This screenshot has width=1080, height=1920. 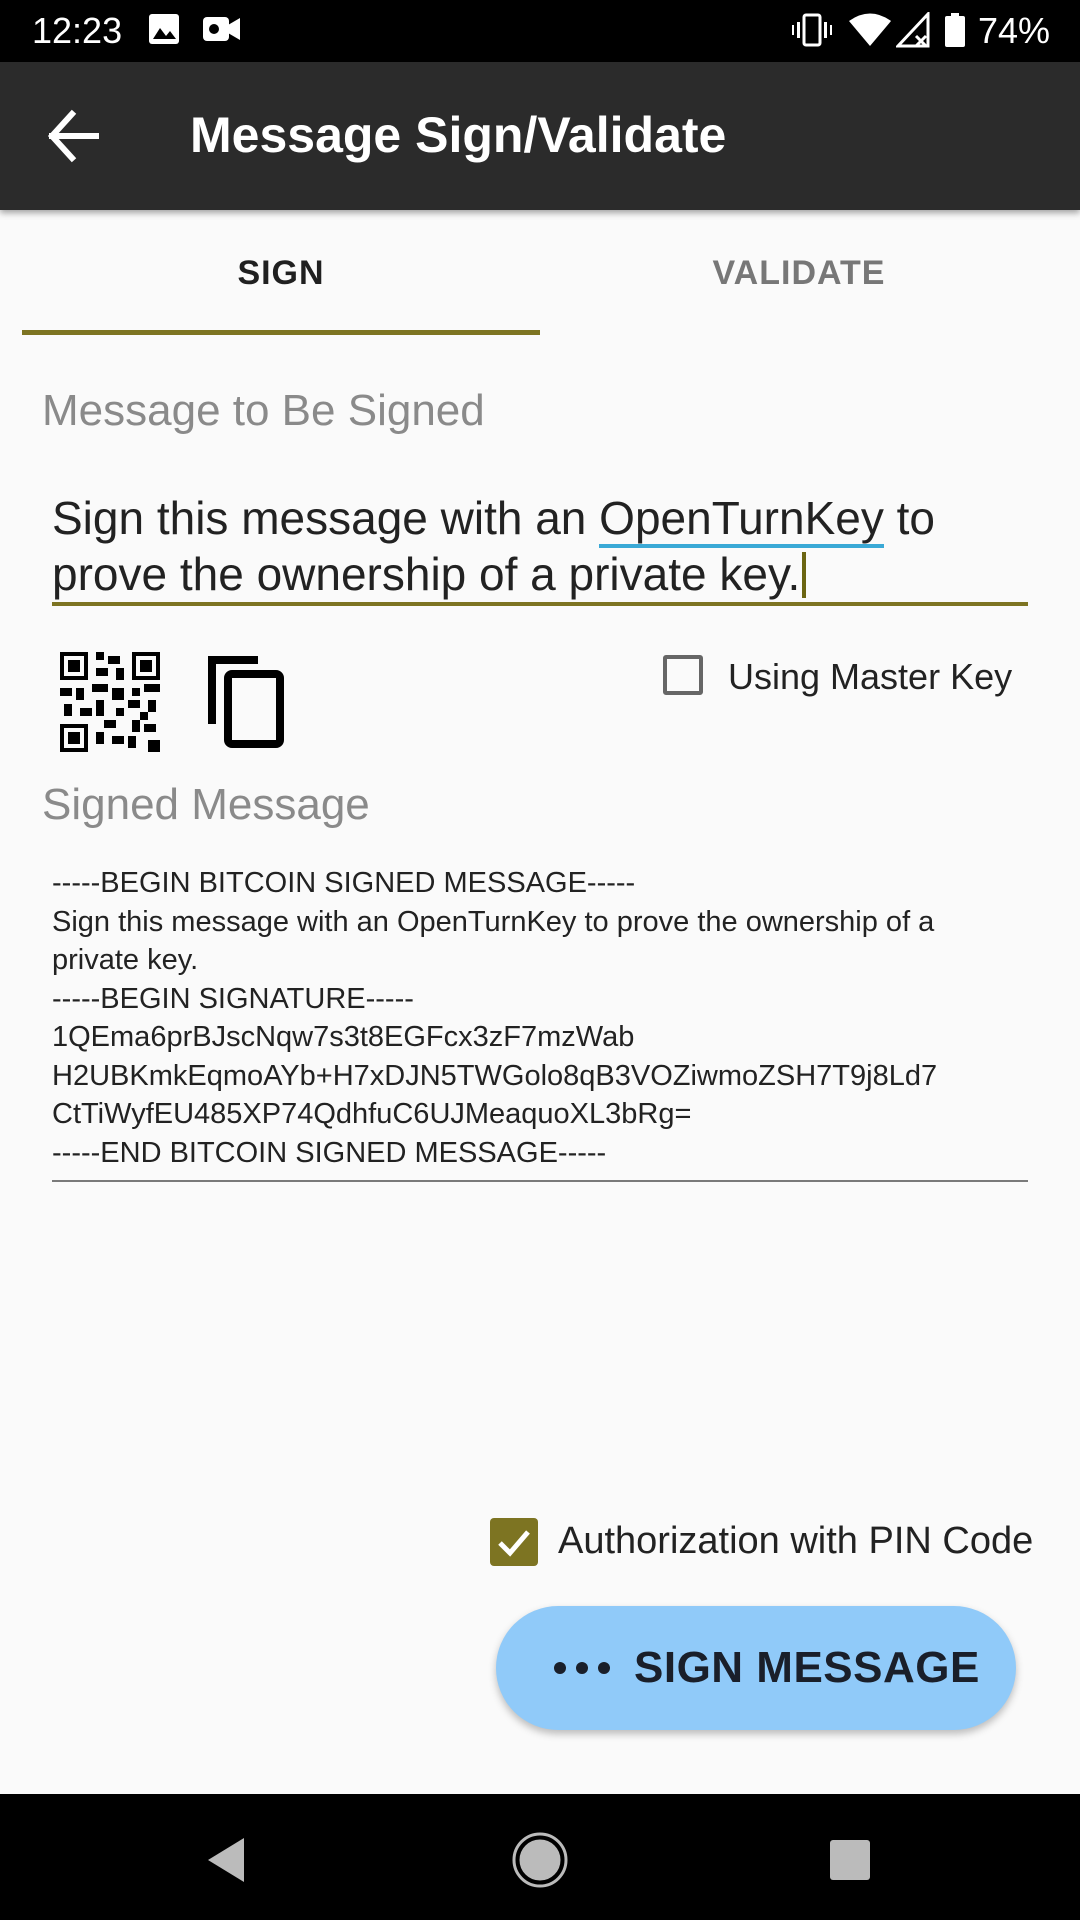 I want to click on sign-message-button: SIGN MESSAGE, so click(x=756, y=1668).